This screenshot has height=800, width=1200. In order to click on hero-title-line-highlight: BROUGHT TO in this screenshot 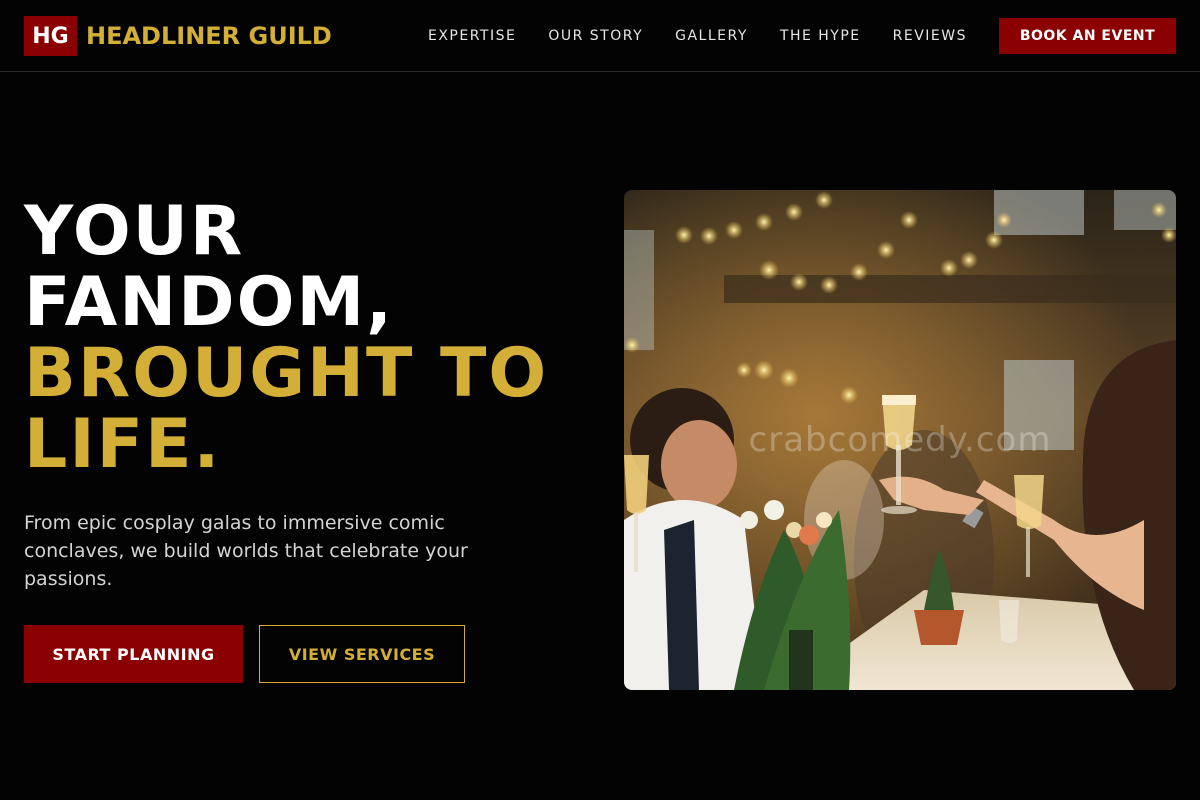, I will do `click(286, 373)`.